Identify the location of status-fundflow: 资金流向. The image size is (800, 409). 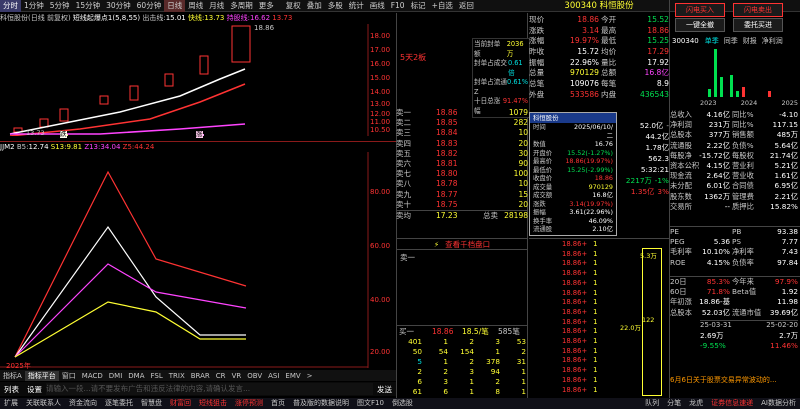
(83, 403).